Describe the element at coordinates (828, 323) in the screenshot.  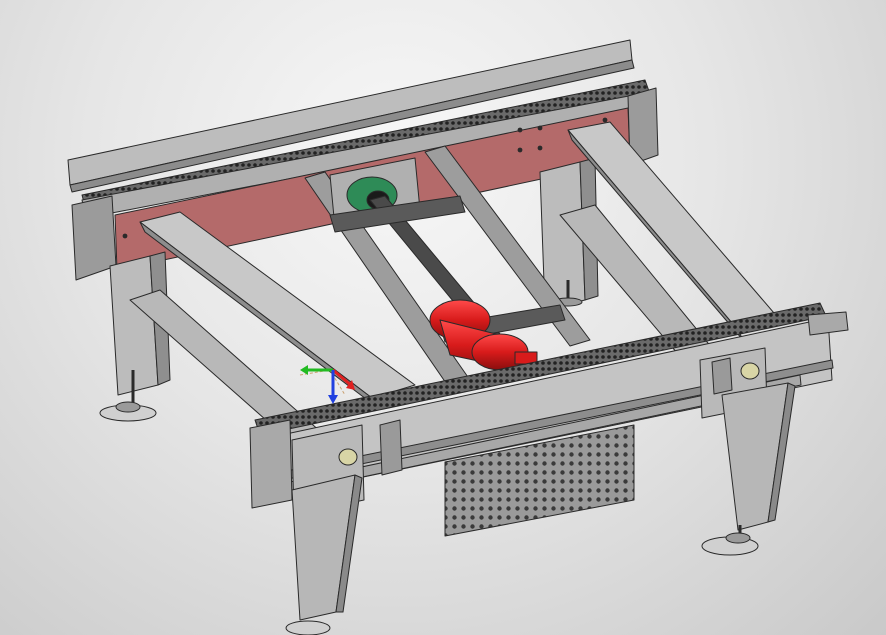
I see `front-right-end-cap` at that location.